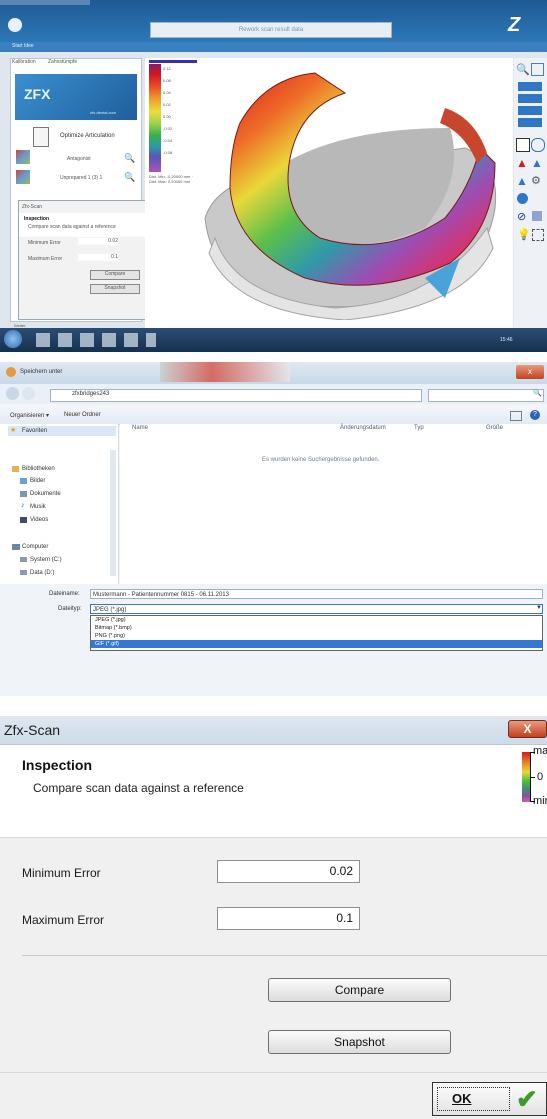  I want to click on star-icon: ★, so click(13, 430).